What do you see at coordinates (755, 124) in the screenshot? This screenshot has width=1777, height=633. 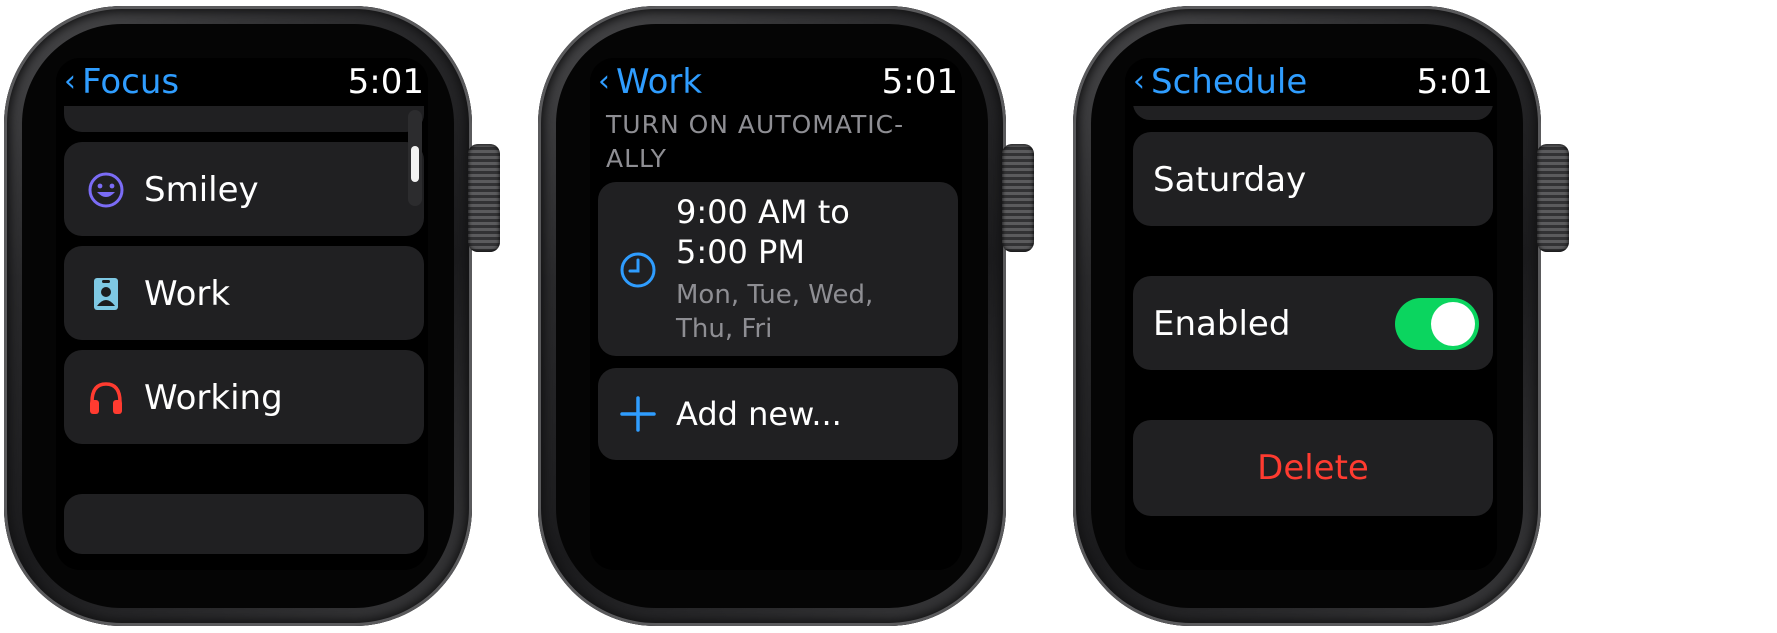 I see `section-title: TURN ON AUTOMATIC-` at bounding box center [755, 124].